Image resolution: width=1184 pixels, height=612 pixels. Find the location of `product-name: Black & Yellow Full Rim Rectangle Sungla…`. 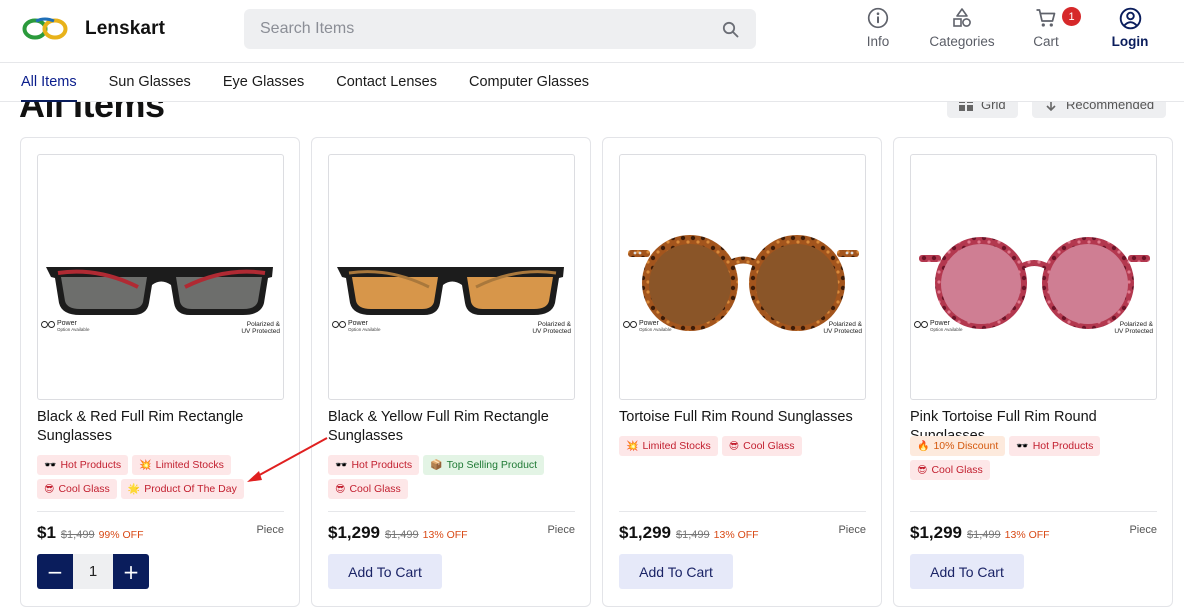

product-name: Black & Yellow Full Rim Rectangle Sungla… is located at coordinates (453, 427).